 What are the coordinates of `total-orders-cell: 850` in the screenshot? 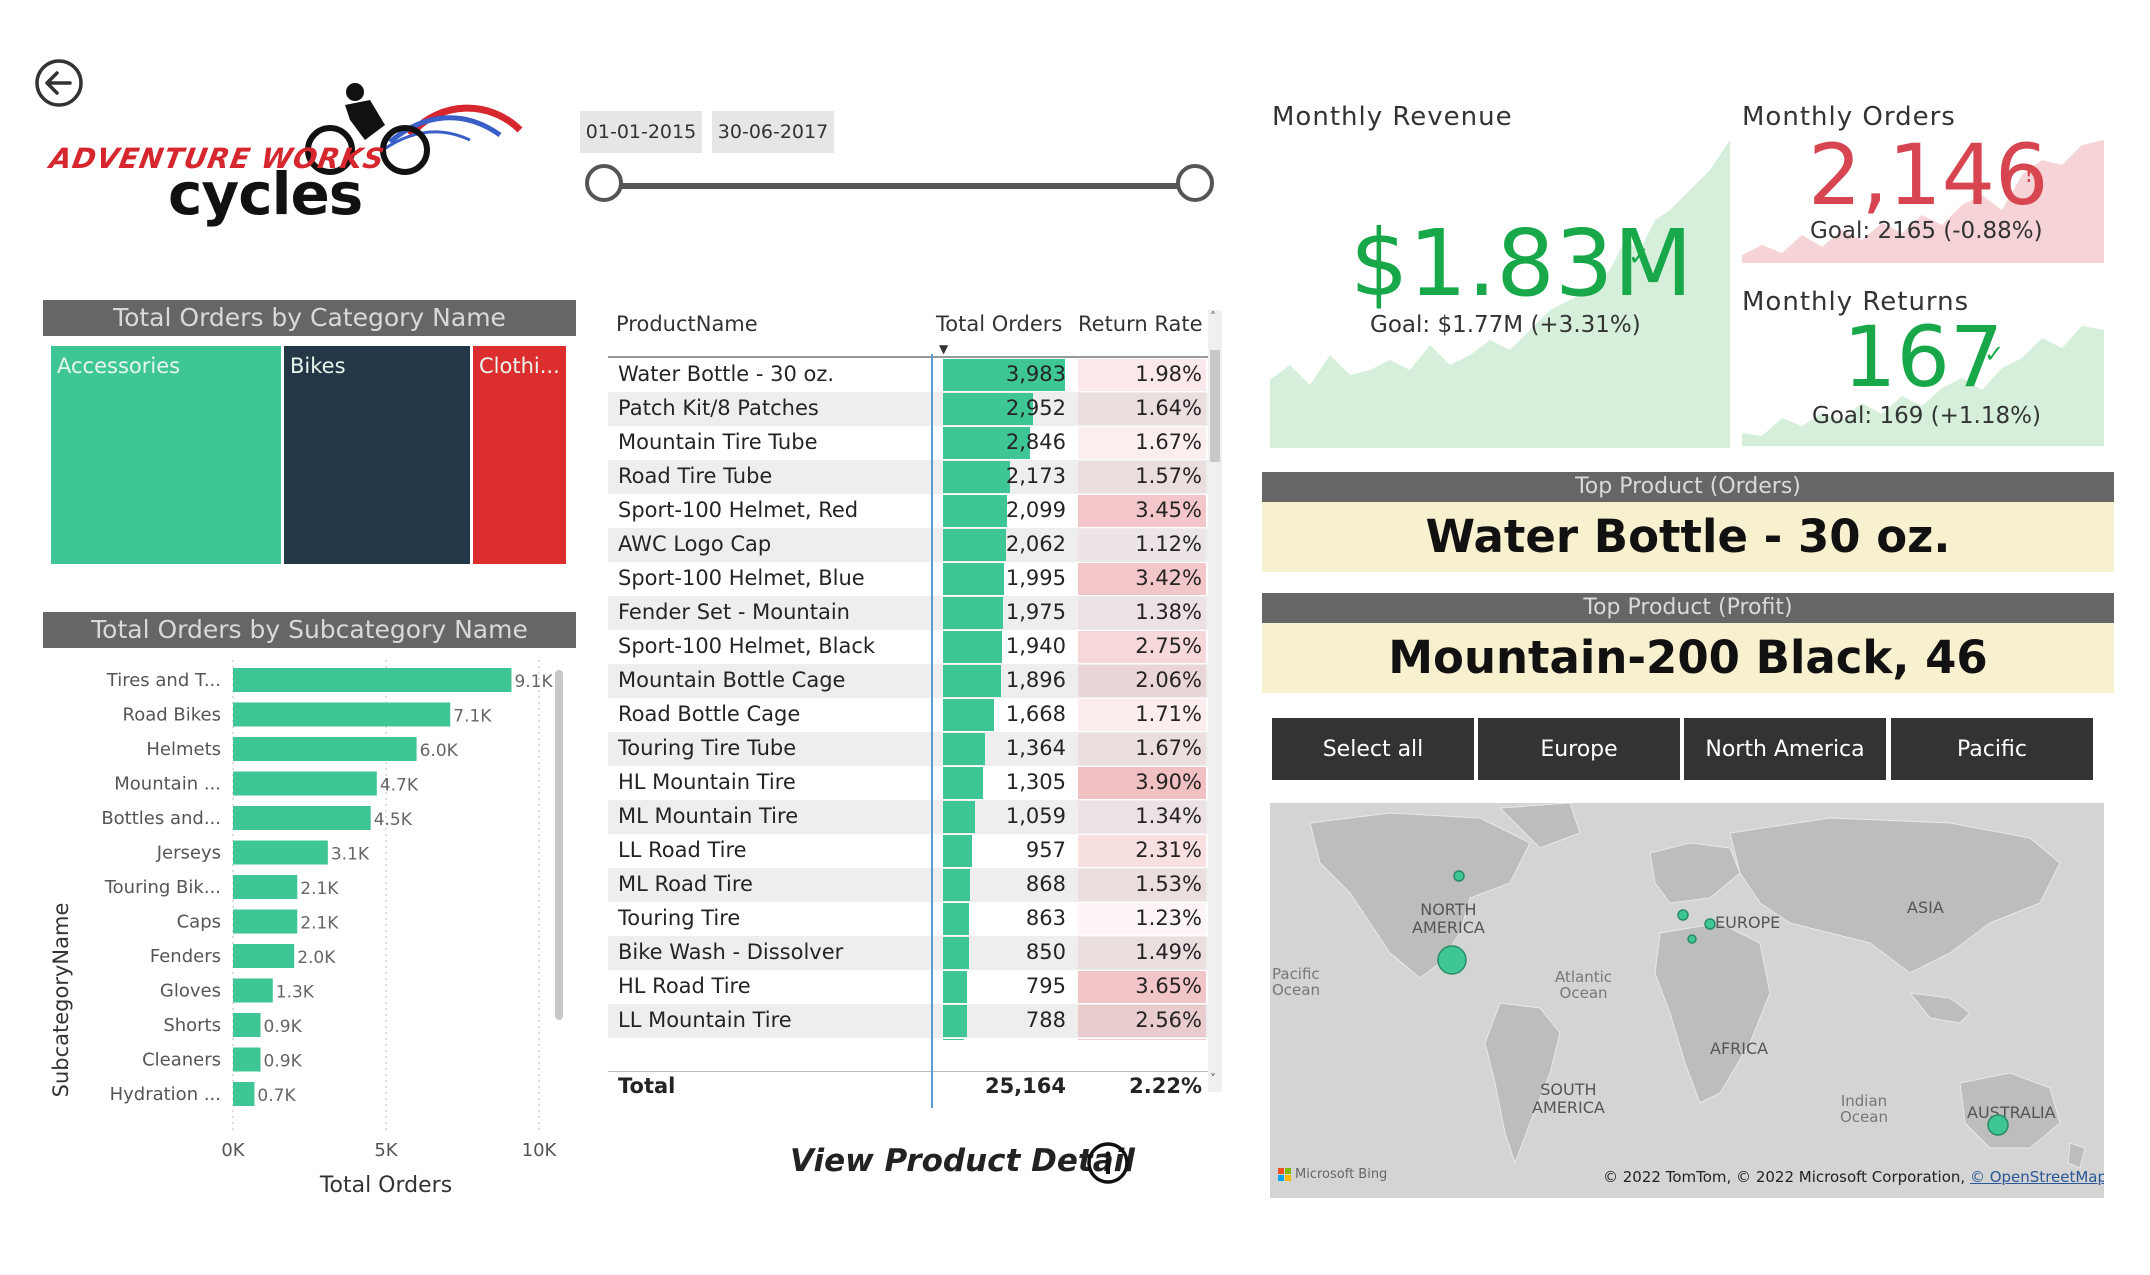 It's located at (1045, 952).